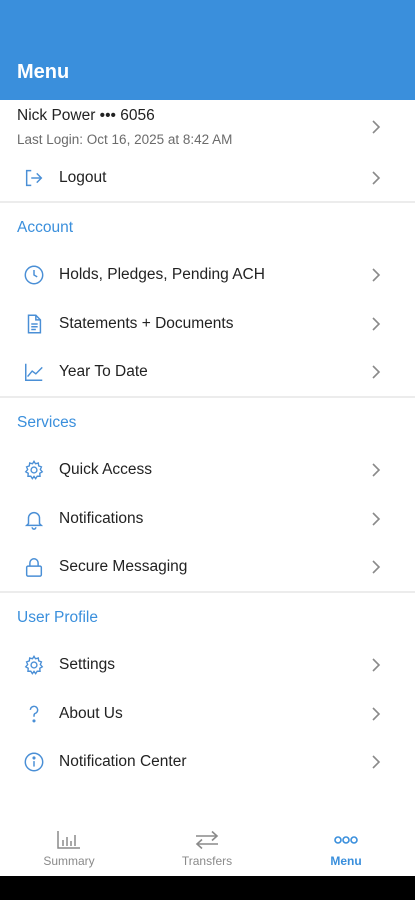  Describe the element at coordinates (207, 50) in the screenshot. I see `app-header: Menu` at that location.